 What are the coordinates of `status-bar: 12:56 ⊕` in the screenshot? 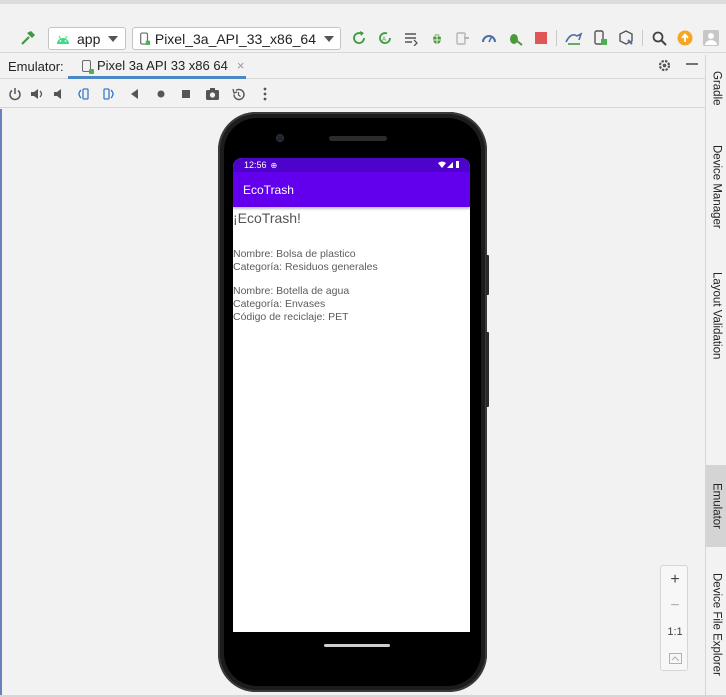 It's located at (351, 165).